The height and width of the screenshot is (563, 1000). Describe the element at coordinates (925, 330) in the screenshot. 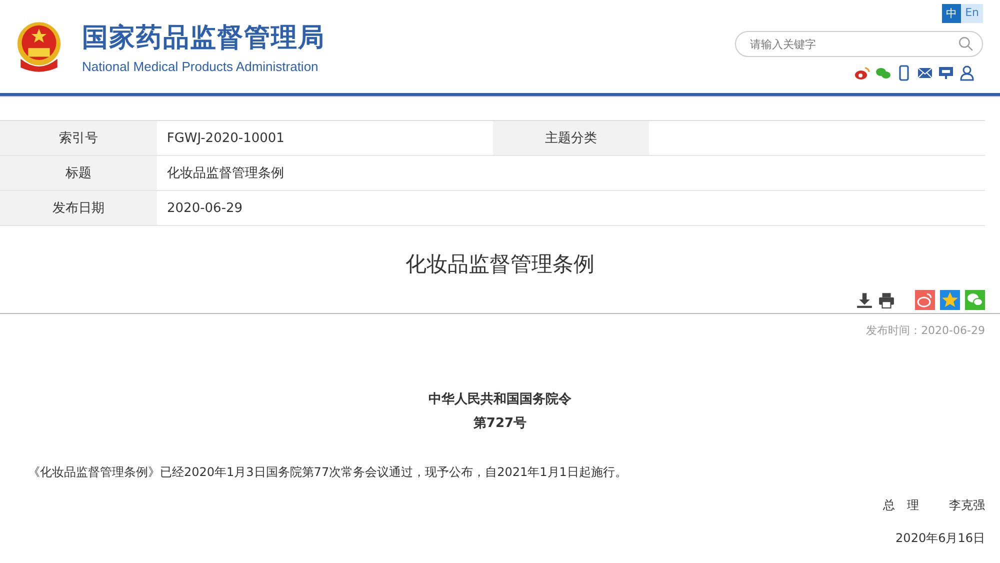

I see `publish-time: 发布时间：2020-06-29` at that location.